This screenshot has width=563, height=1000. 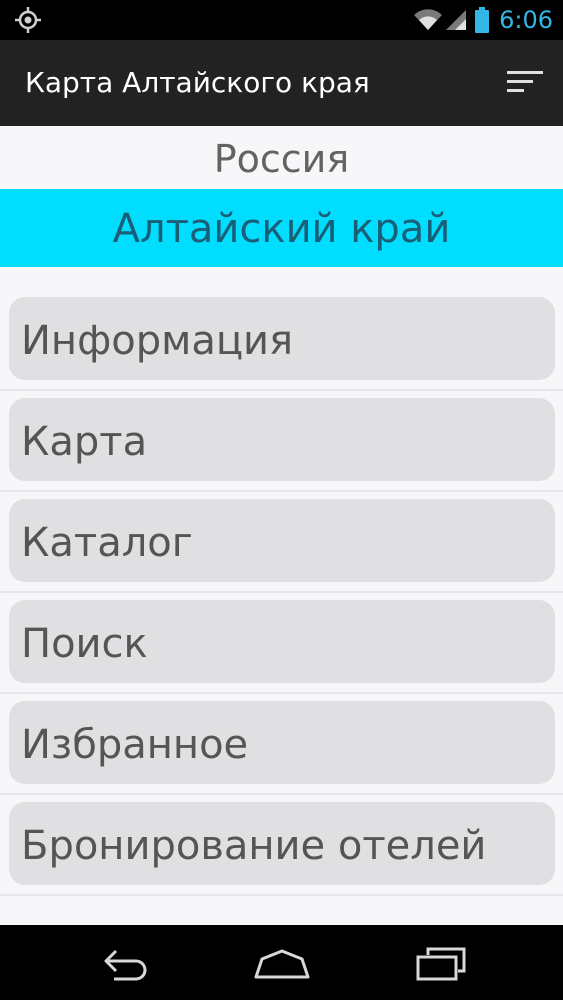 What do you see at coordinates (281, 228) in the screenshot?
I see `region-banner: Алтайский край` at bounding box center [281, 228].